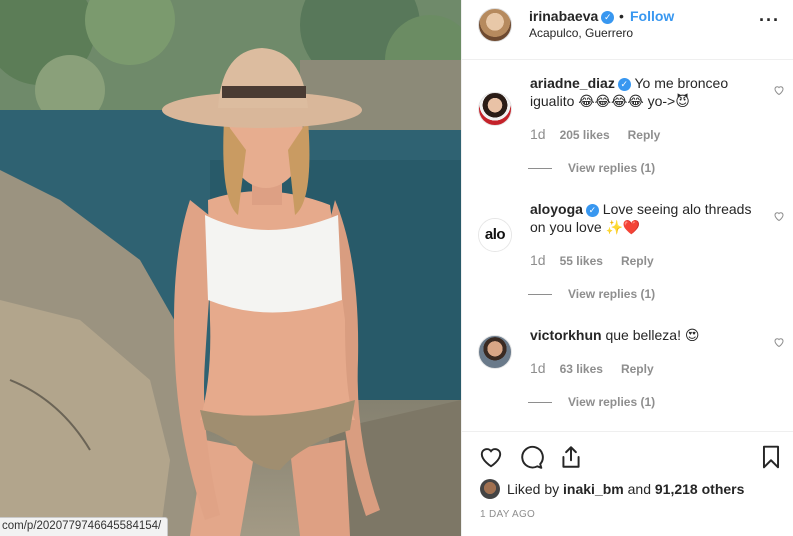 The width and height of the screenshot is (793, 536). Describe the element at coordinates (490, 489) in the screenshot. I see `liker-avatar` at that location.